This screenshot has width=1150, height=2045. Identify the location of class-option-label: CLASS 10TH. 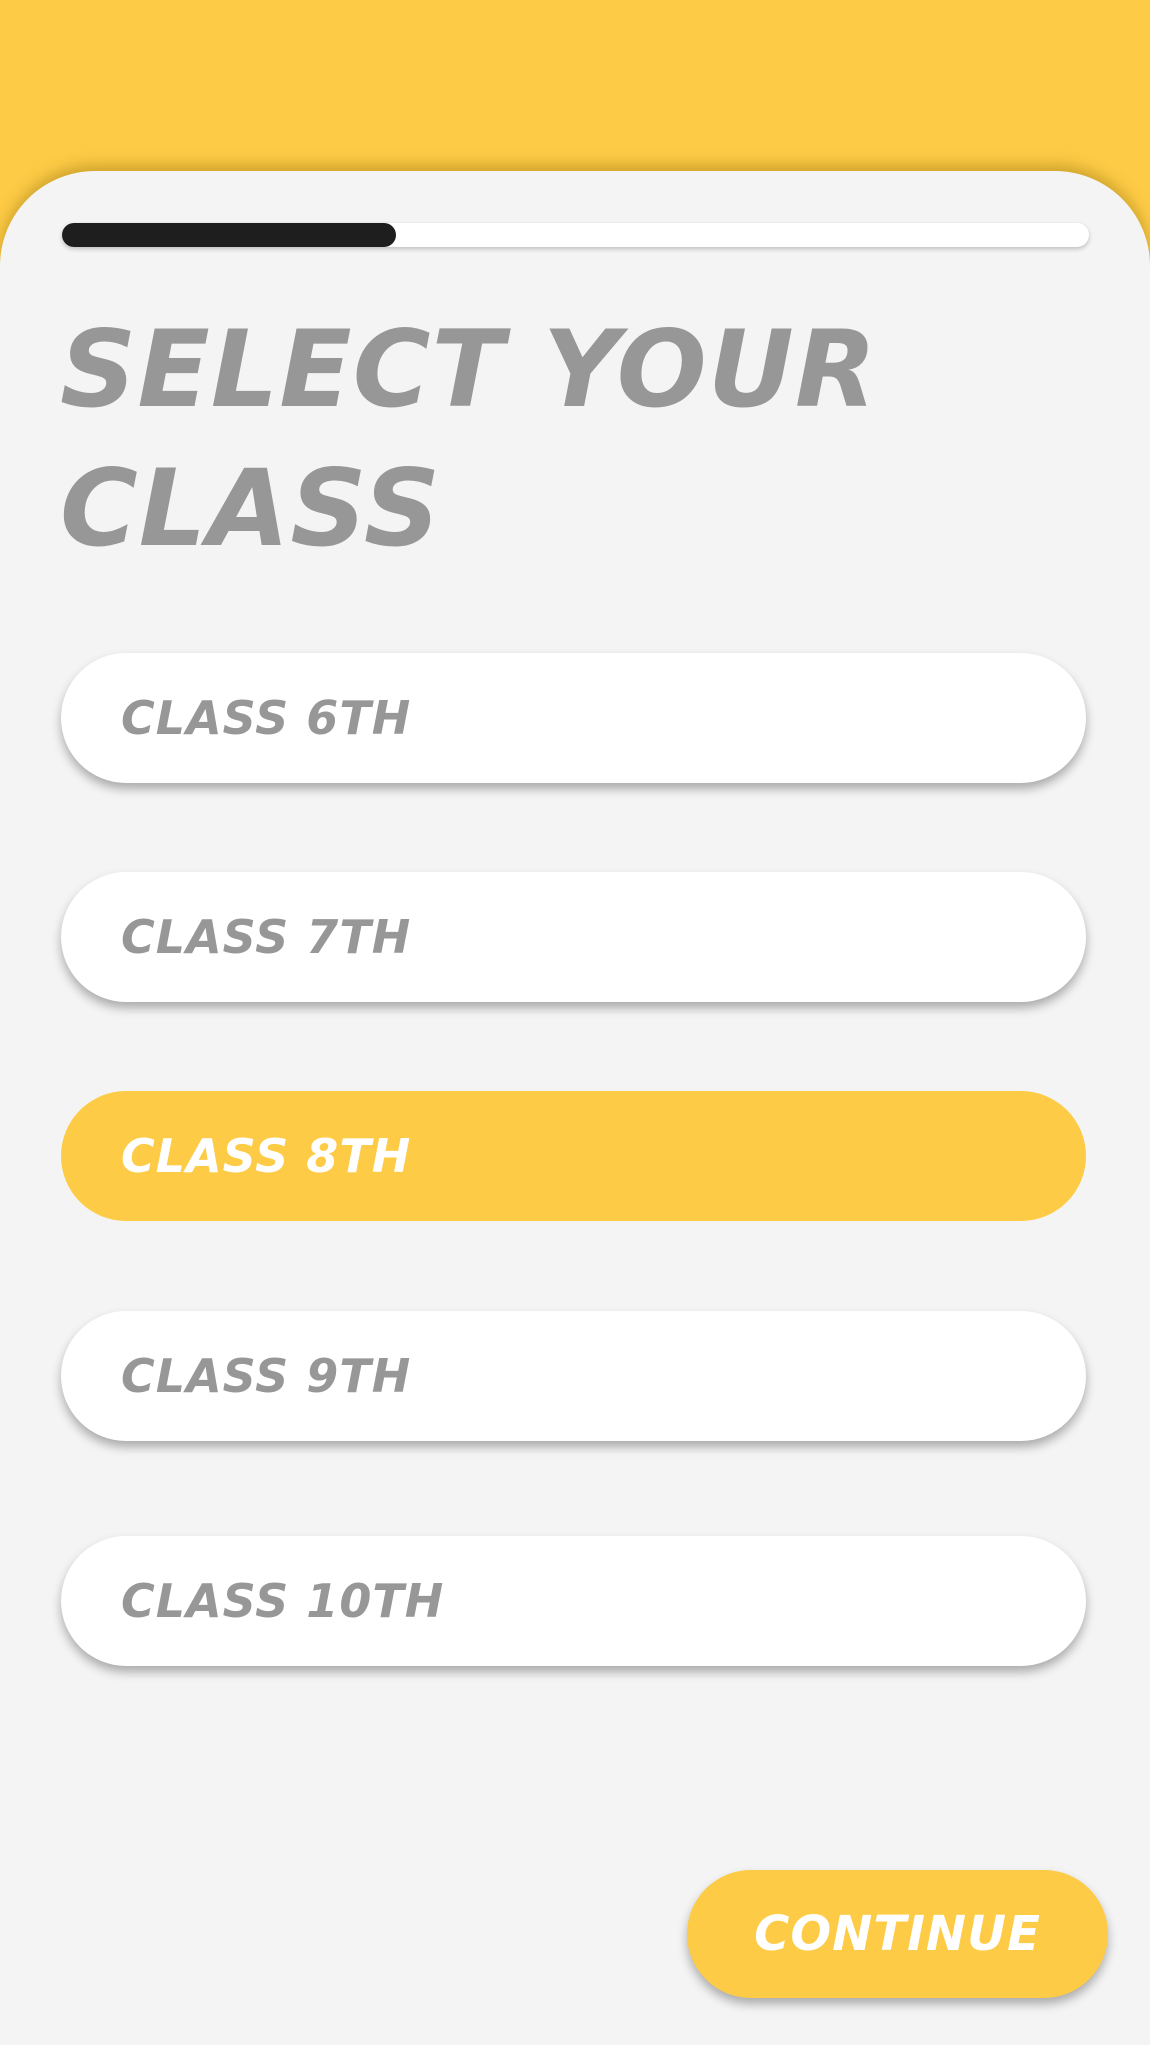
(283, 1601).